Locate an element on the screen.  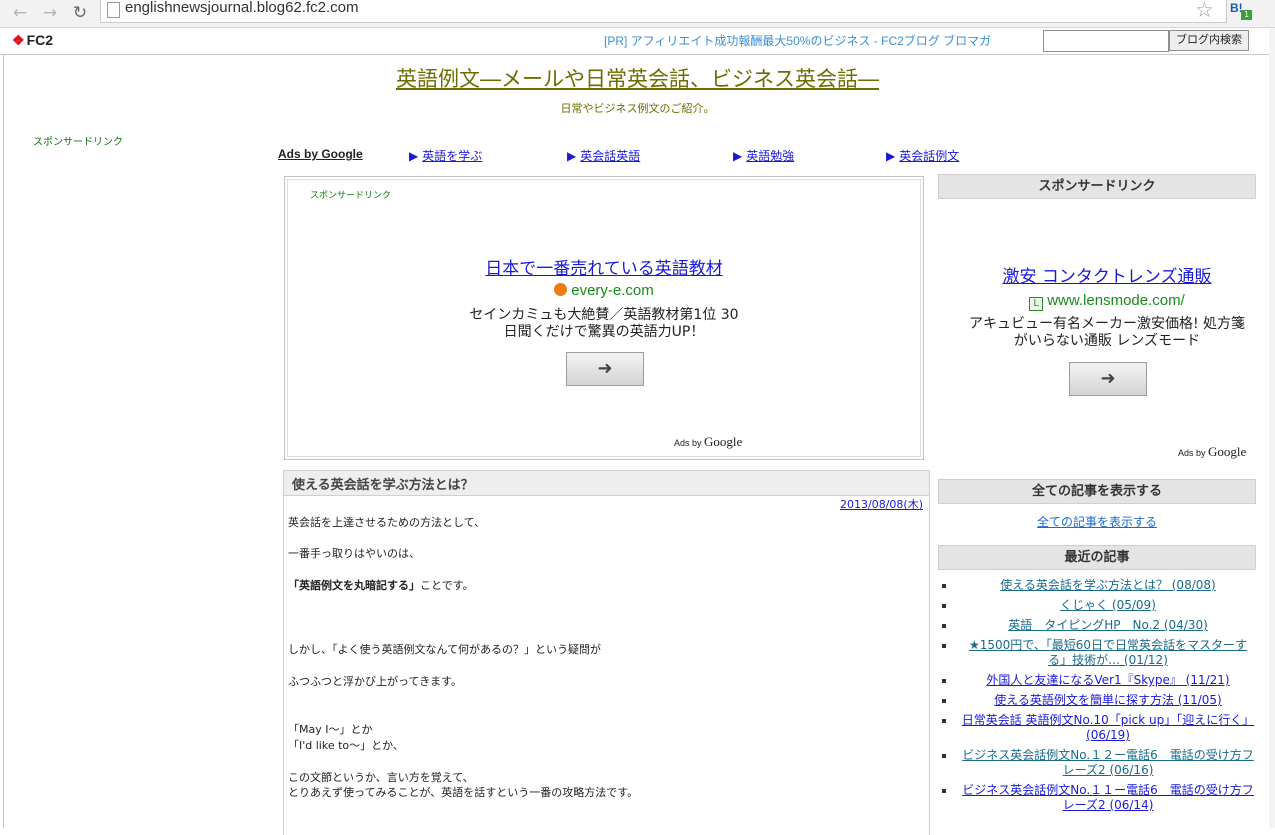
recent-post-link: くじゃく (05/09) is located at coordinates (1108, 605).